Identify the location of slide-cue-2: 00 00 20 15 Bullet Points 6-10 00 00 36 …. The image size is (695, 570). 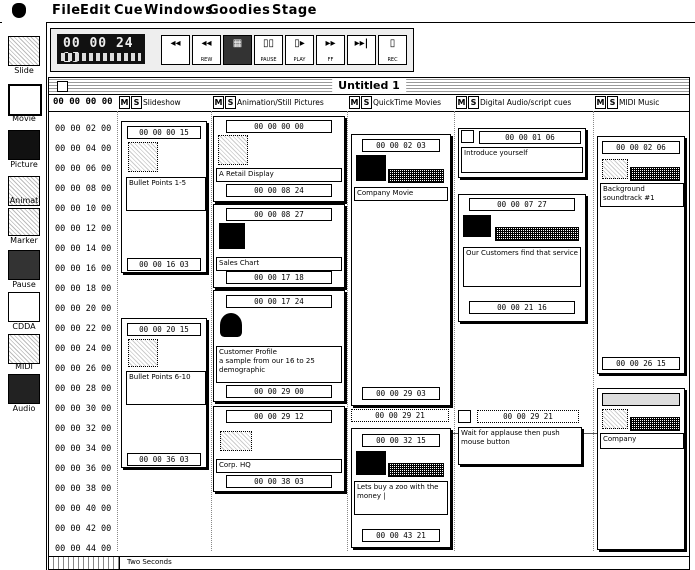
(164, 393).